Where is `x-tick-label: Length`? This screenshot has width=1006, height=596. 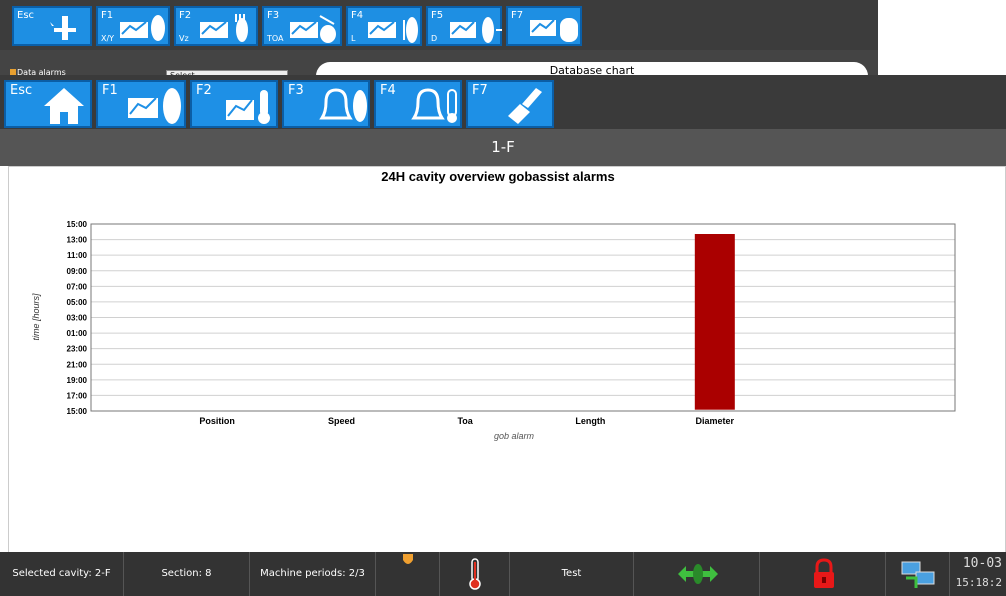 x-tick-label: Length is located at coordinates (590, 421).